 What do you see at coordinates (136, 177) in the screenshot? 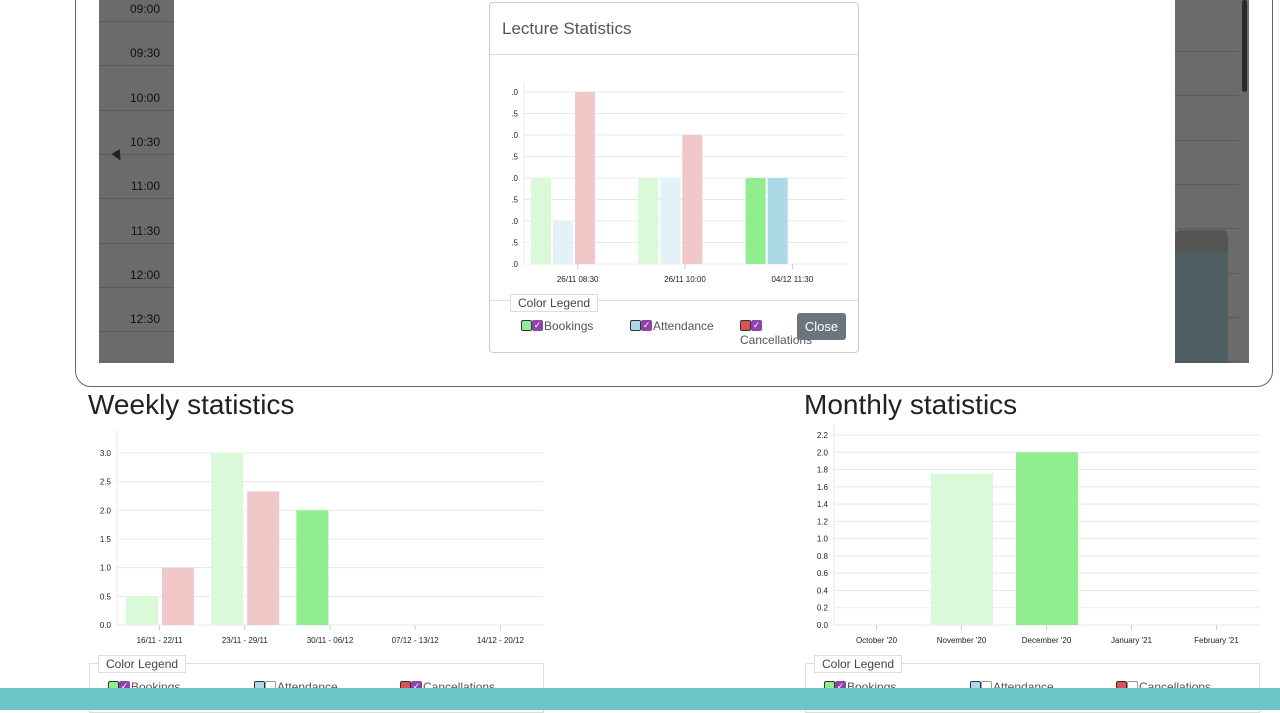
I see `time-slot-label: 11:00` at bounding box center [136, 177].